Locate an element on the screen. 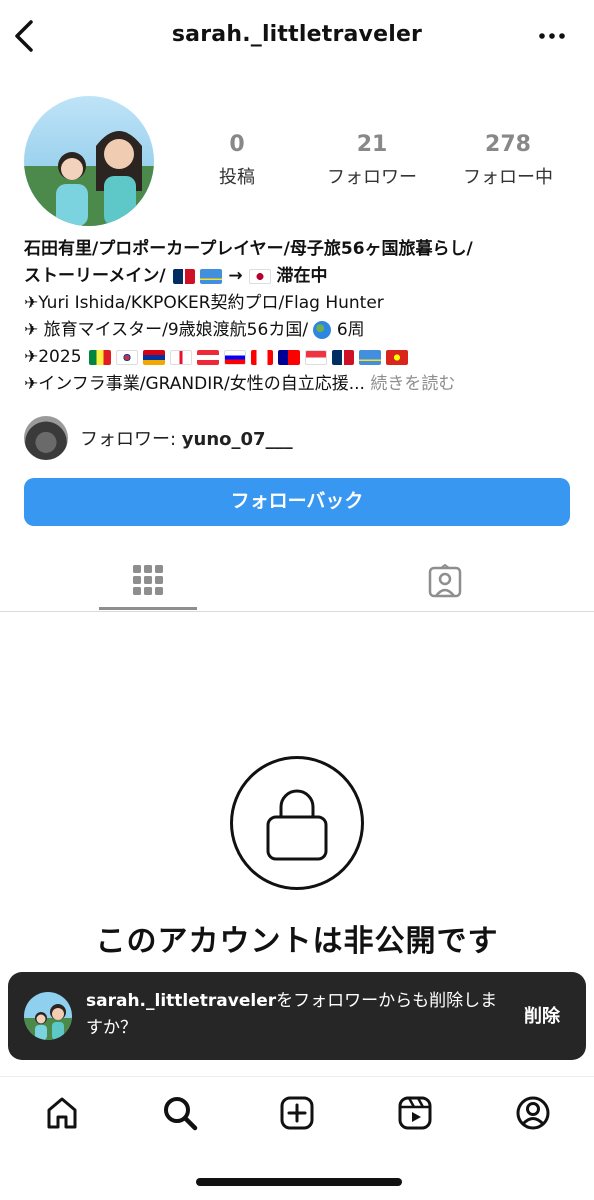 The image size is (594, 1200). top-bar: sarah._littletraveler is located at coordinates (297, 36).